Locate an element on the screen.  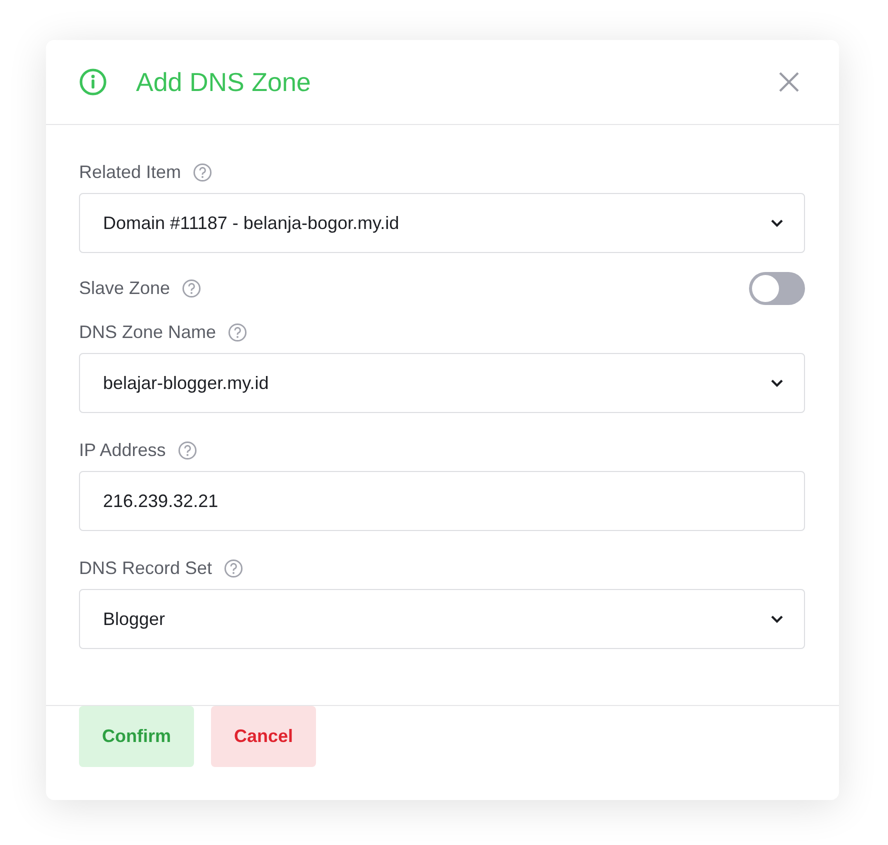
cancel-button: Cancel is located at coordinates (263, 736).